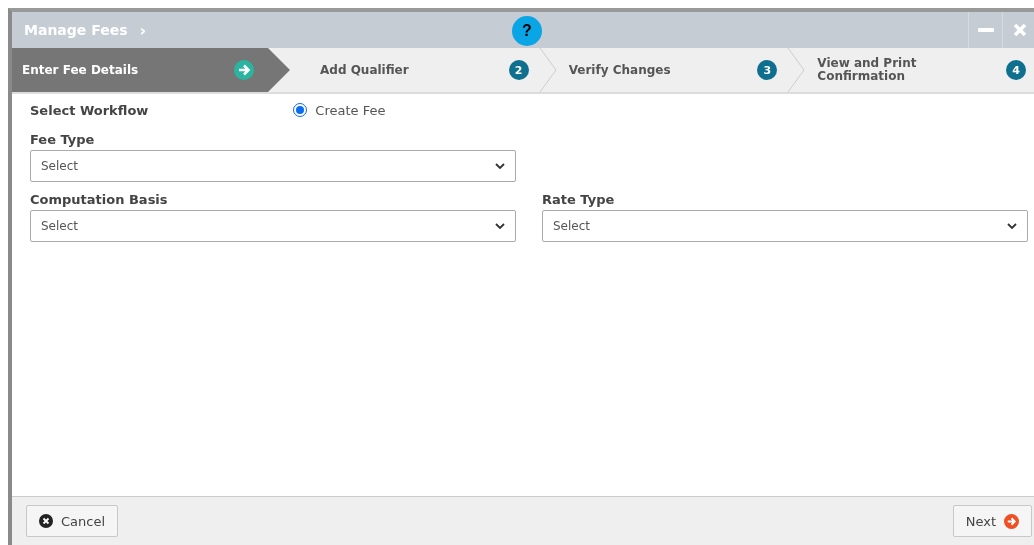 The width and height of the screenshot is (1034, 545). What do you see at coordinates (579, 199) in the screenshot?
I see `field-label: Rate Type` at bounding box center [579, 199].